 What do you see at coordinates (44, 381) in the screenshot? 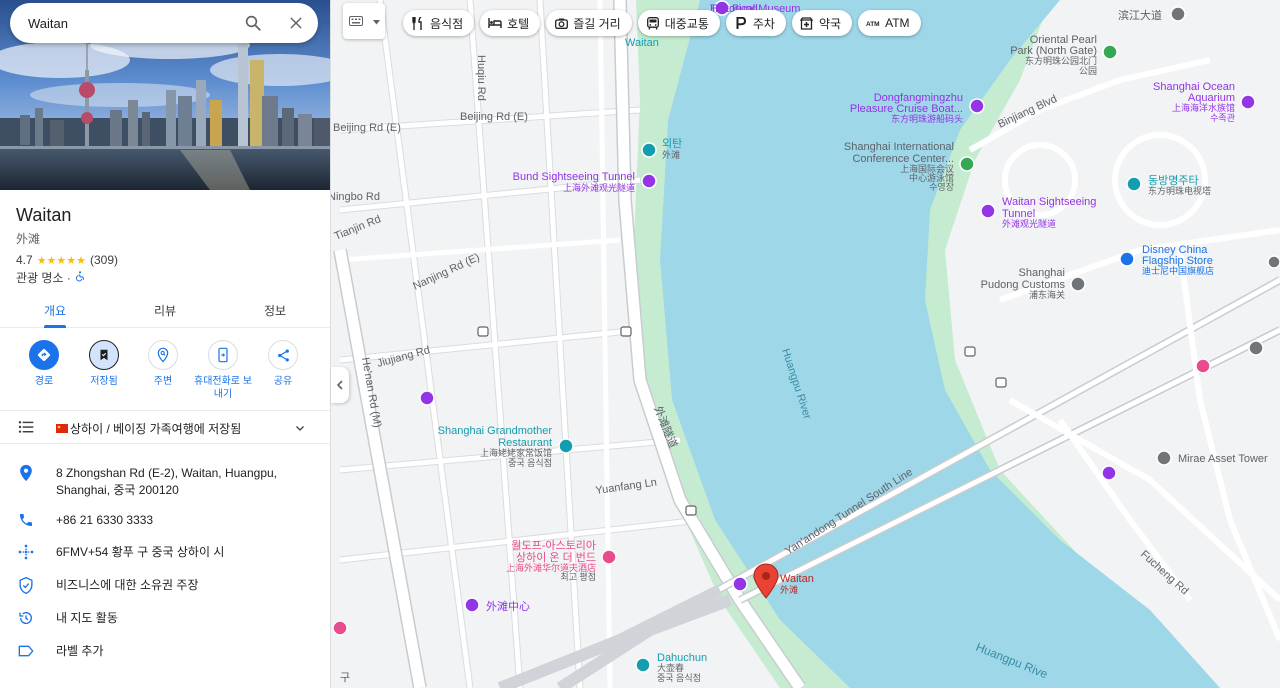
I see `directions-label: 경로` at bounding box center [44, 381].